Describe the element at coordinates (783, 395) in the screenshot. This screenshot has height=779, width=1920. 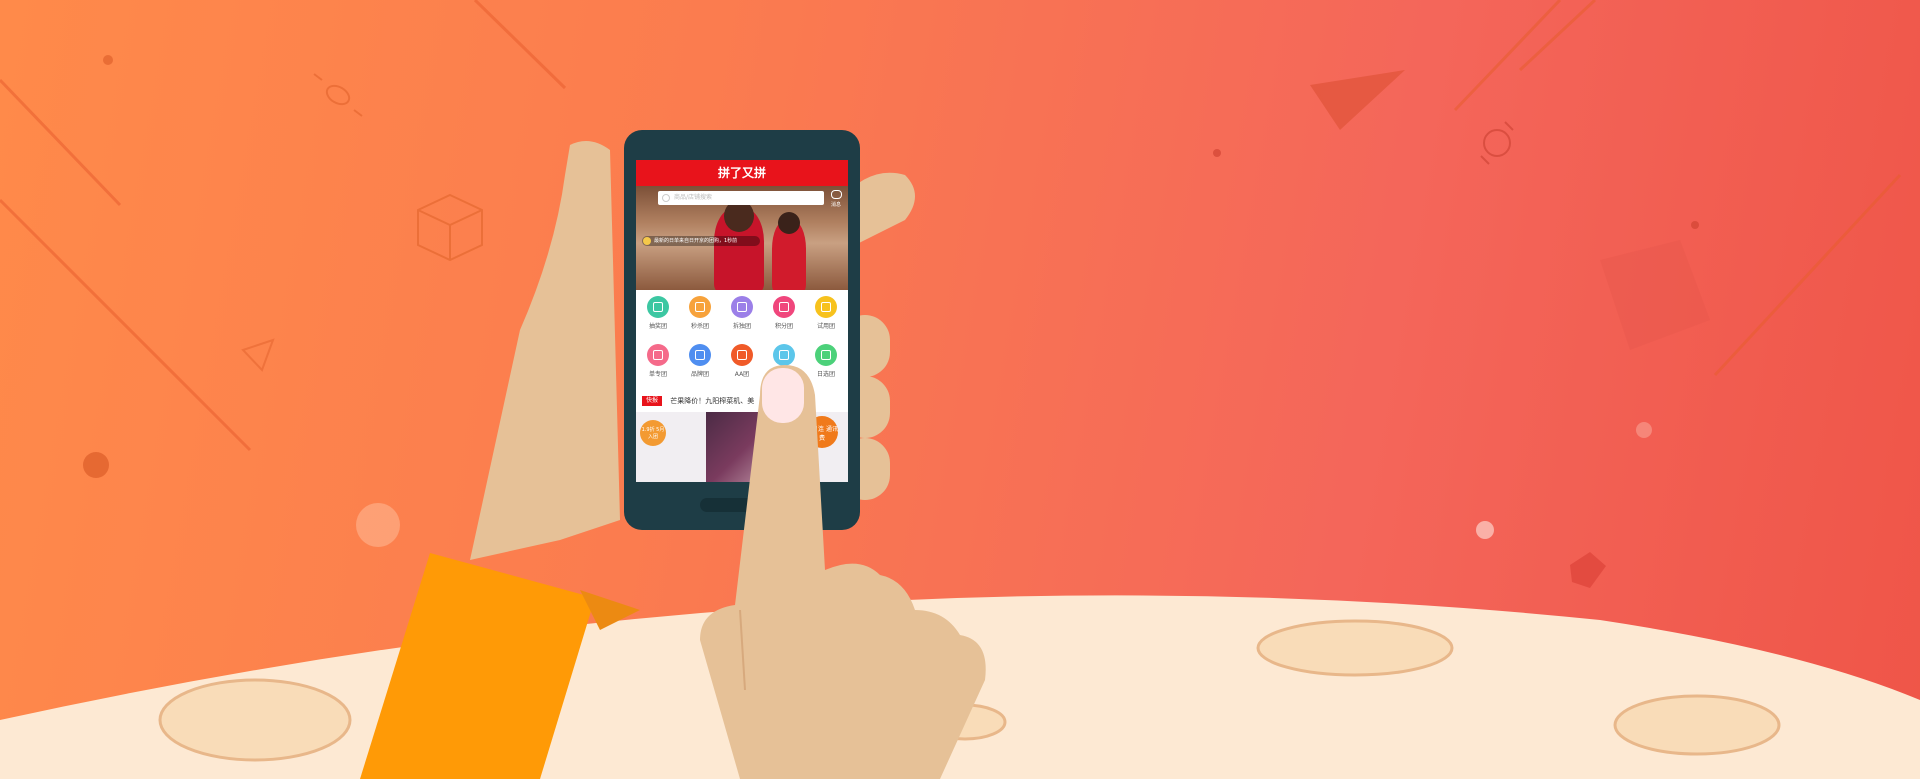
I see `fingernail` at that location.